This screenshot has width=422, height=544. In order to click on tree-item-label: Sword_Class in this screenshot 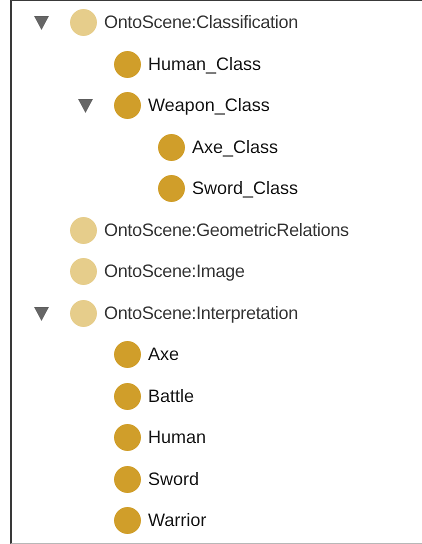, I will do `click(245, 188)`.